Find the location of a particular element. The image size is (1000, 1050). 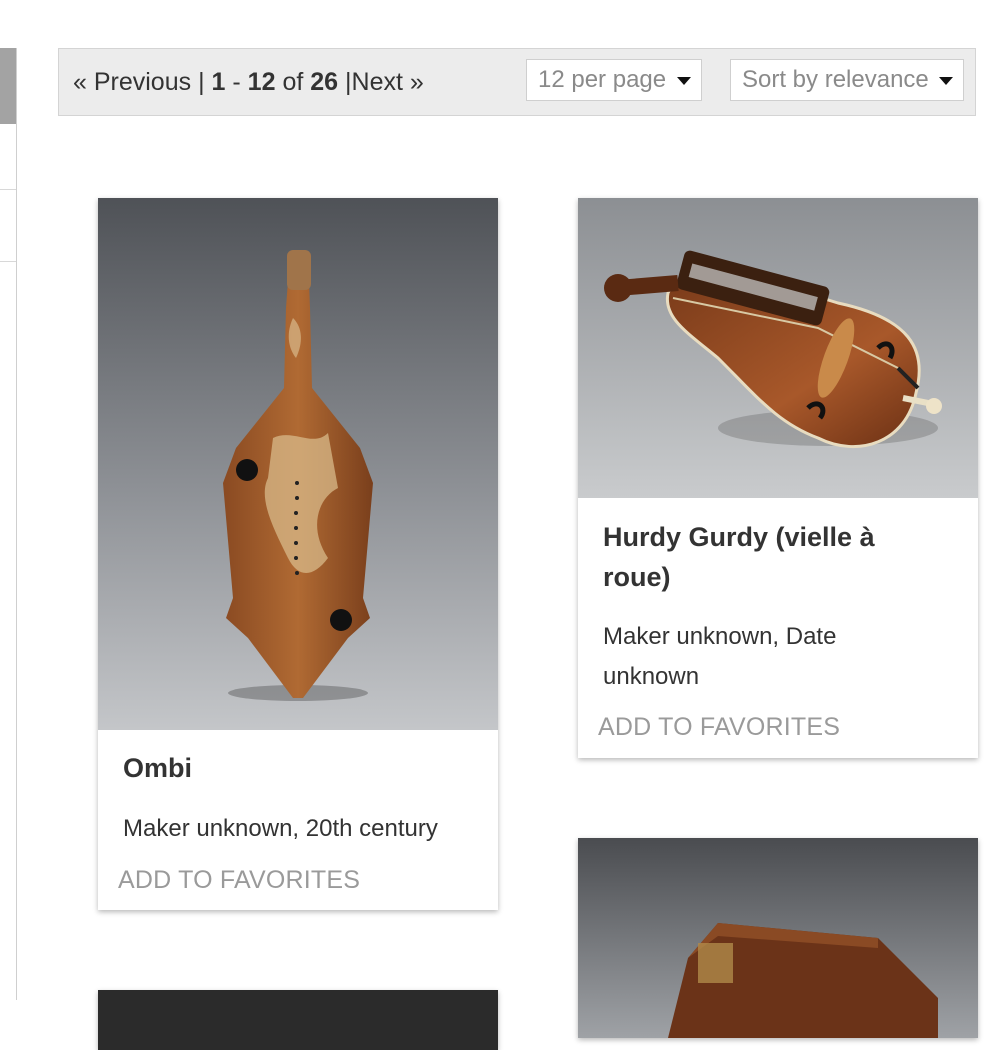

range-end: 12 is located at coordinates (261, 82).